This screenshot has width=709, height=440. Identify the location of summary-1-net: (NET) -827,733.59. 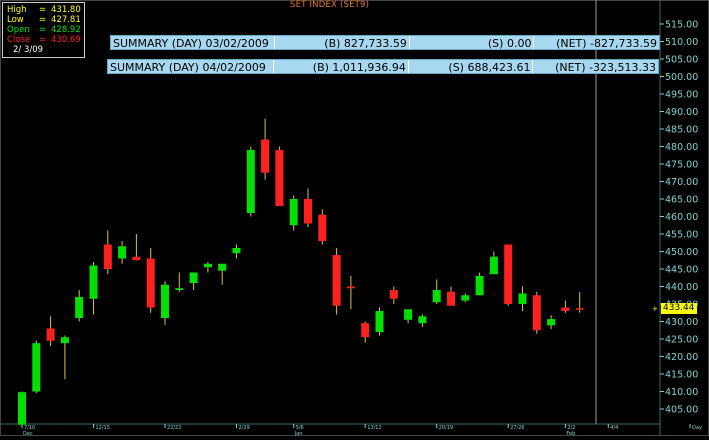
(606, 43).